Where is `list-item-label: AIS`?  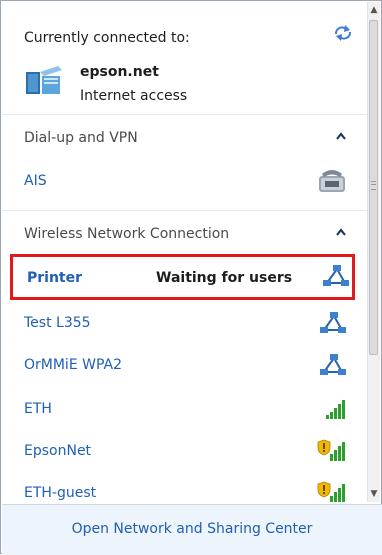
list-item-label: AIS is located at coordinates (35, 181).